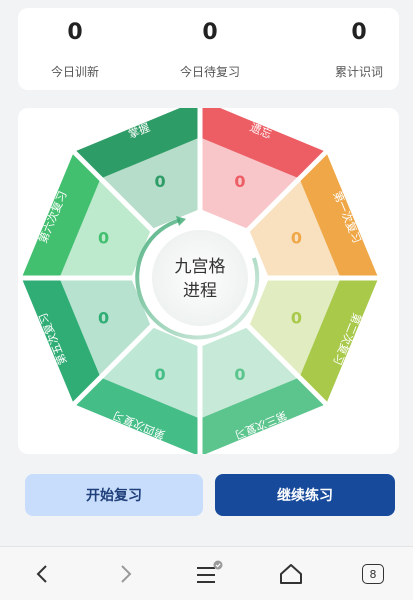  What do you see at coordinates (75, 32) in the screenshot?
I see `stat-today-new-value: 0` at bounding box center [75, 32].